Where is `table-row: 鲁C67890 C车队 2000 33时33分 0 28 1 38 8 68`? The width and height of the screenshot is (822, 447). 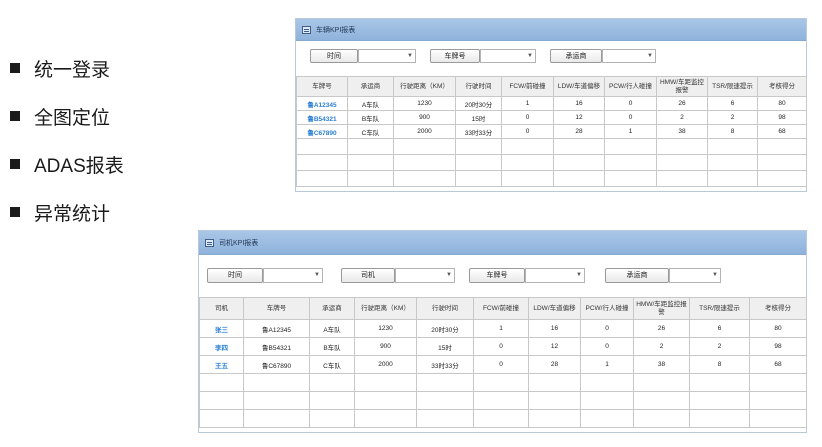 table-row: 鲁C67890 C车队 2000 33时33分 0 28 1 38 8 68 is located at coordinates (551, 131).